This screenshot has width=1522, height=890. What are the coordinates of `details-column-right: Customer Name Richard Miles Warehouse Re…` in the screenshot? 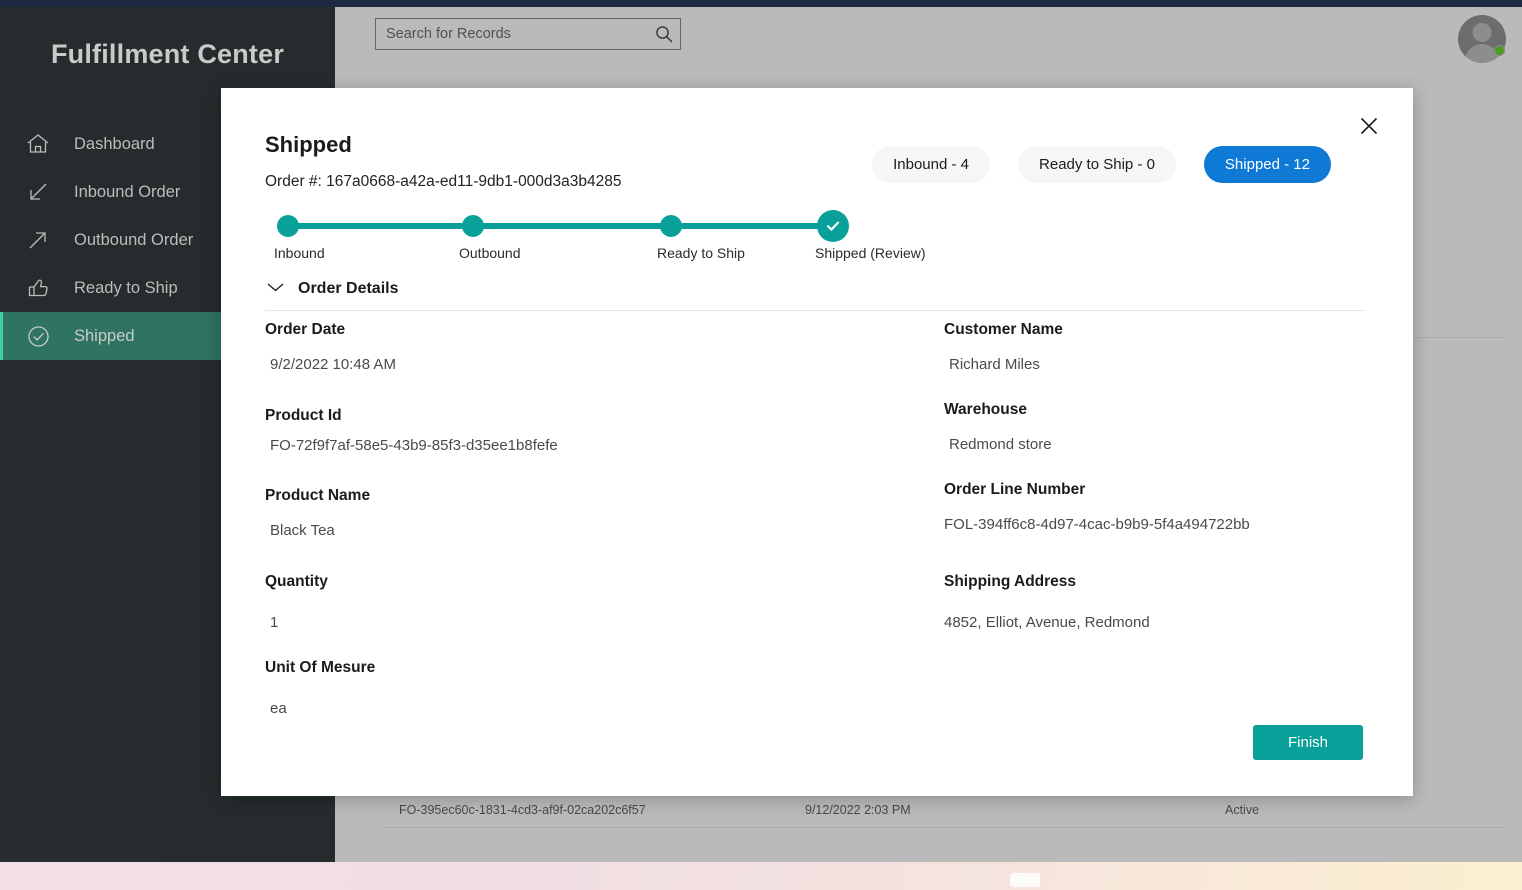 It's located at (1159, 478).